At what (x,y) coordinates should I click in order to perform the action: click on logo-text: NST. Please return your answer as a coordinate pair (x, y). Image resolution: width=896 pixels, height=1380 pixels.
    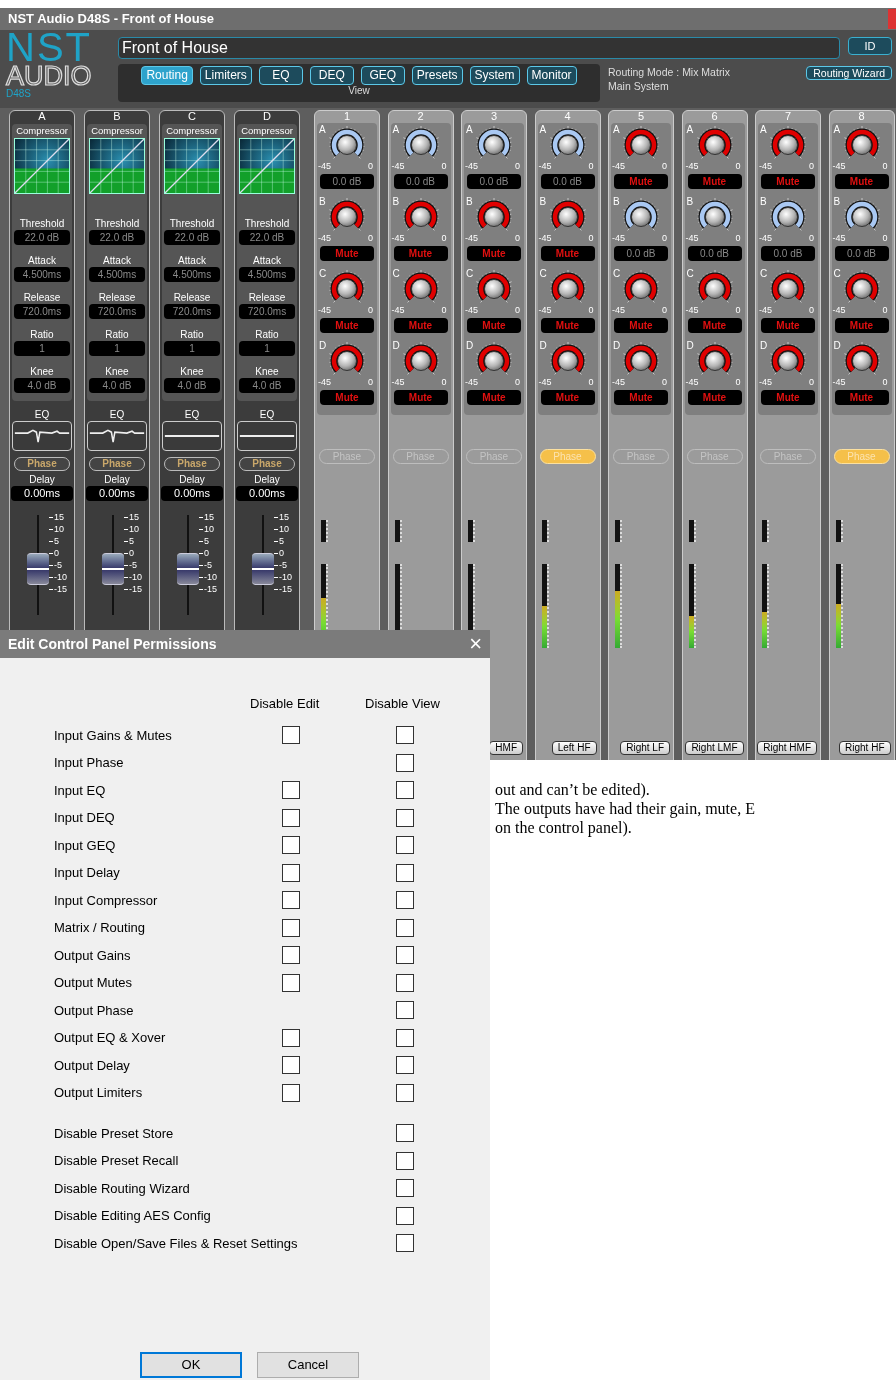
    Looking at the image, I should click on (49, 47).